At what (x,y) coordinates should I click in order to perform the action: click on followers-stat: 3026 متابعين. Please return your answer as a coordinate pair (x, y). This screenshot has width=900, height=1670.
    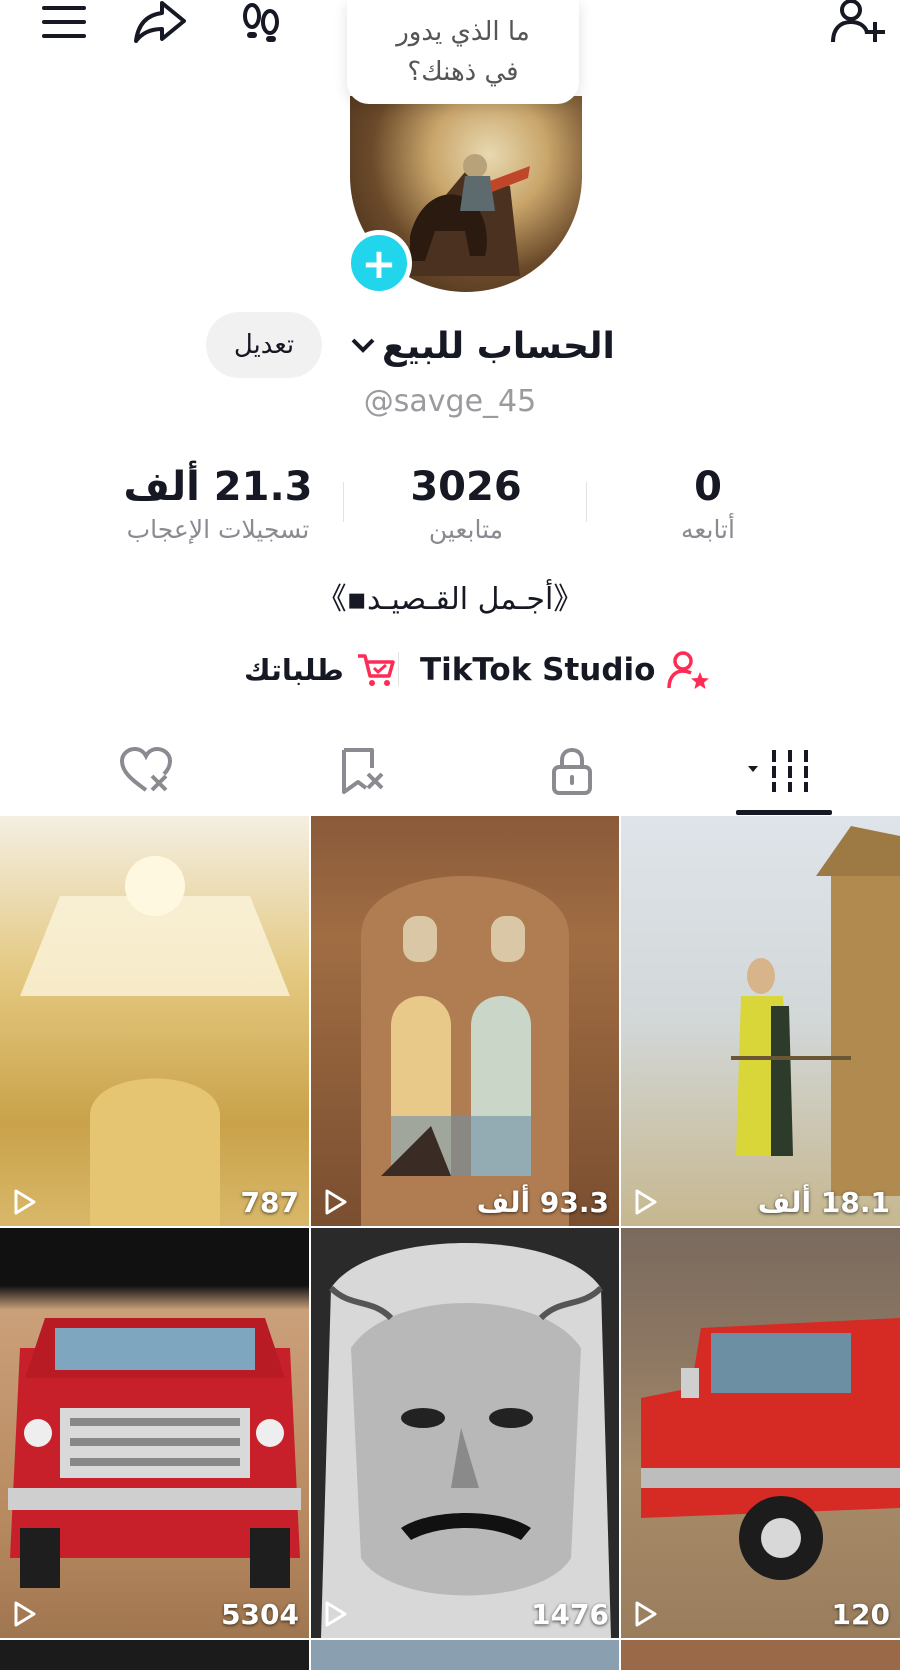
    Looking at the image, I should click on (466, 505).